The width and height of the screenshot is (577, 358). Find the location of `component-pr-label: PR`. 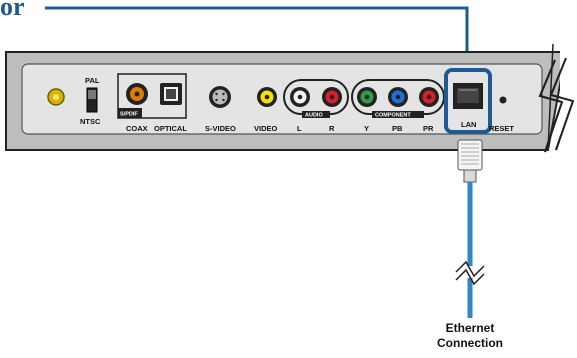

component-pr-label: PR is located at coordinates (428, 128).